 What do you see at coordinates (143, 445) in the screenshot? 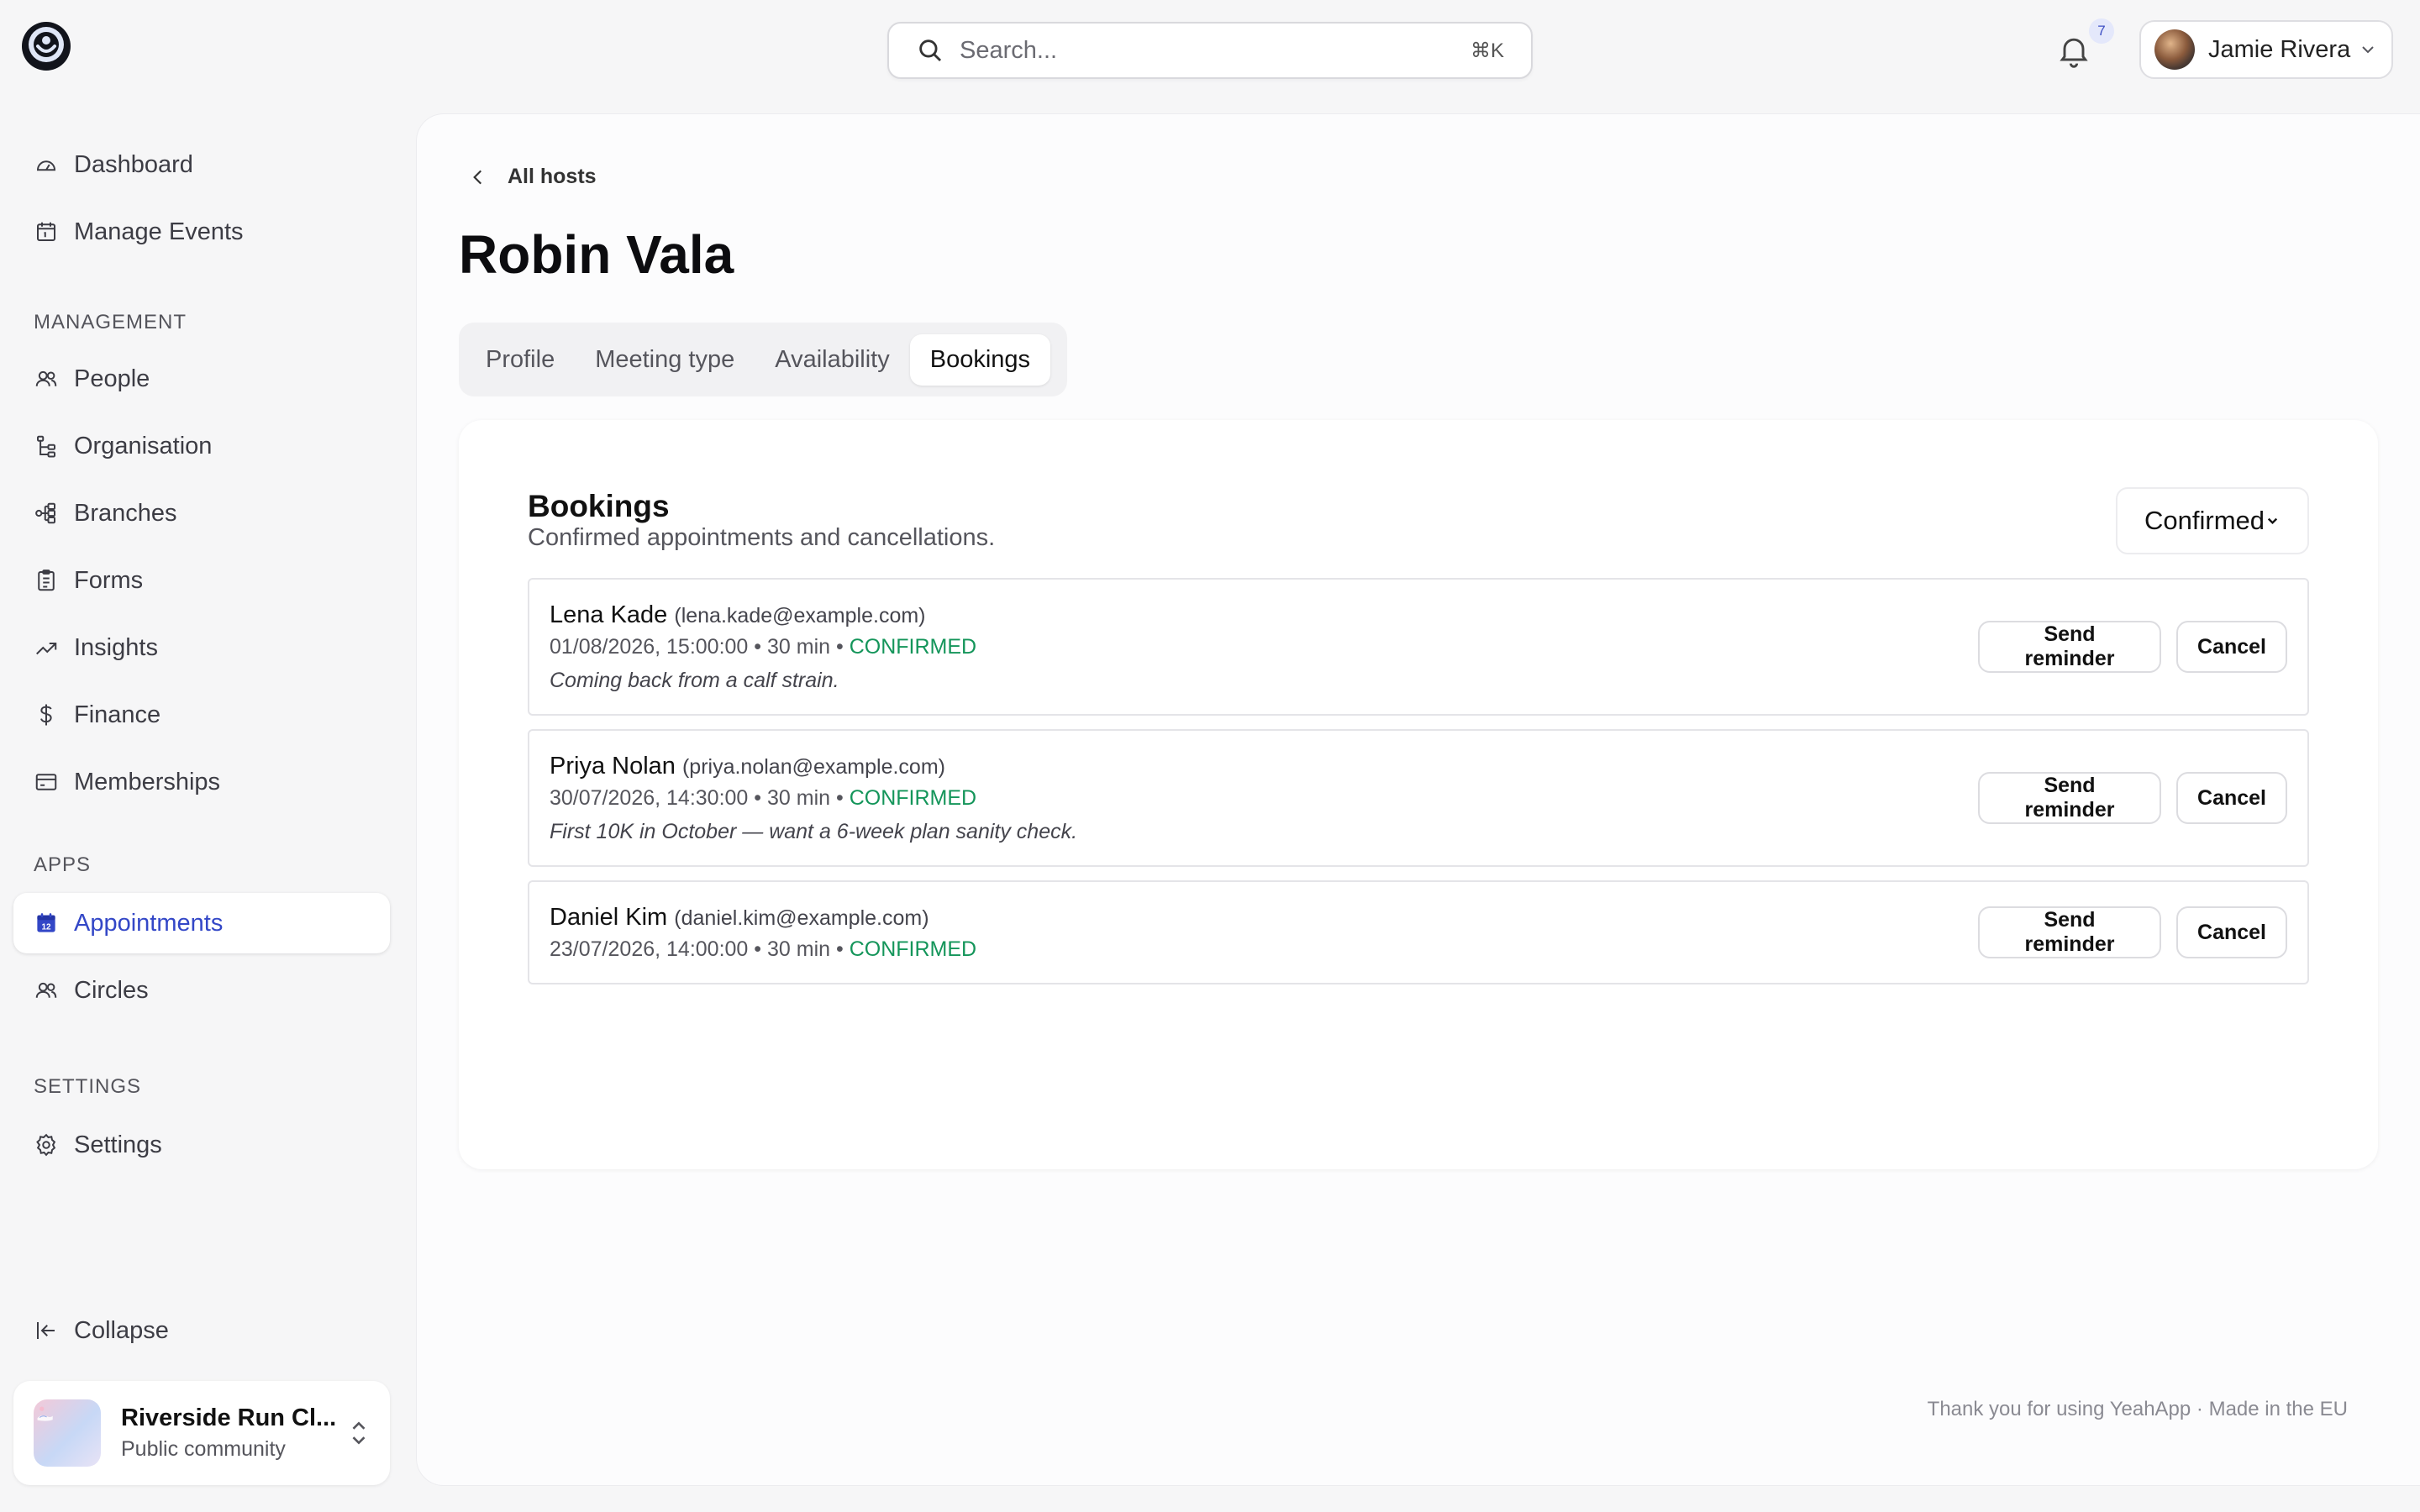
I see `sidebar-item-label: Organisation` at bounding box center [143, 445].